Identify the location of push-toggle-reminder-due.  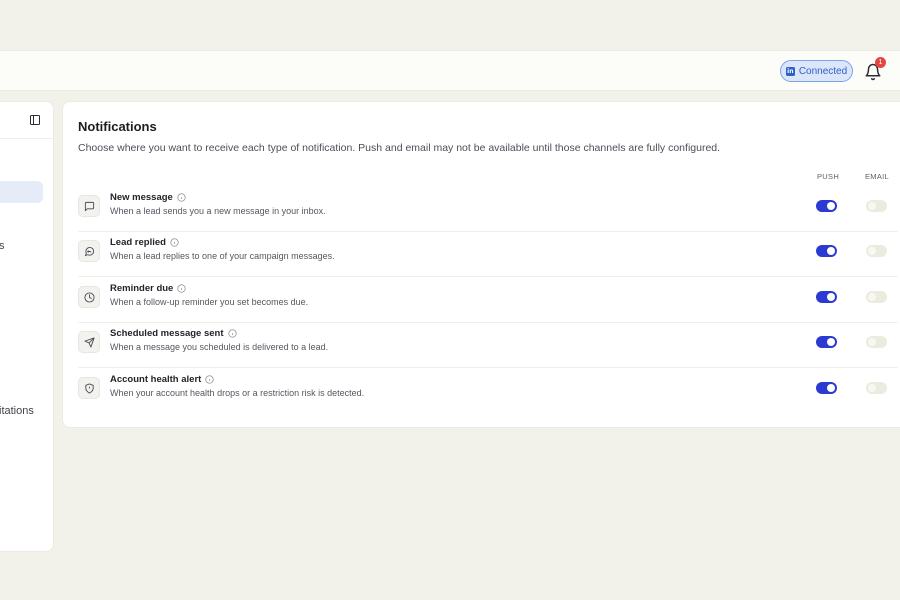
(826, 297).